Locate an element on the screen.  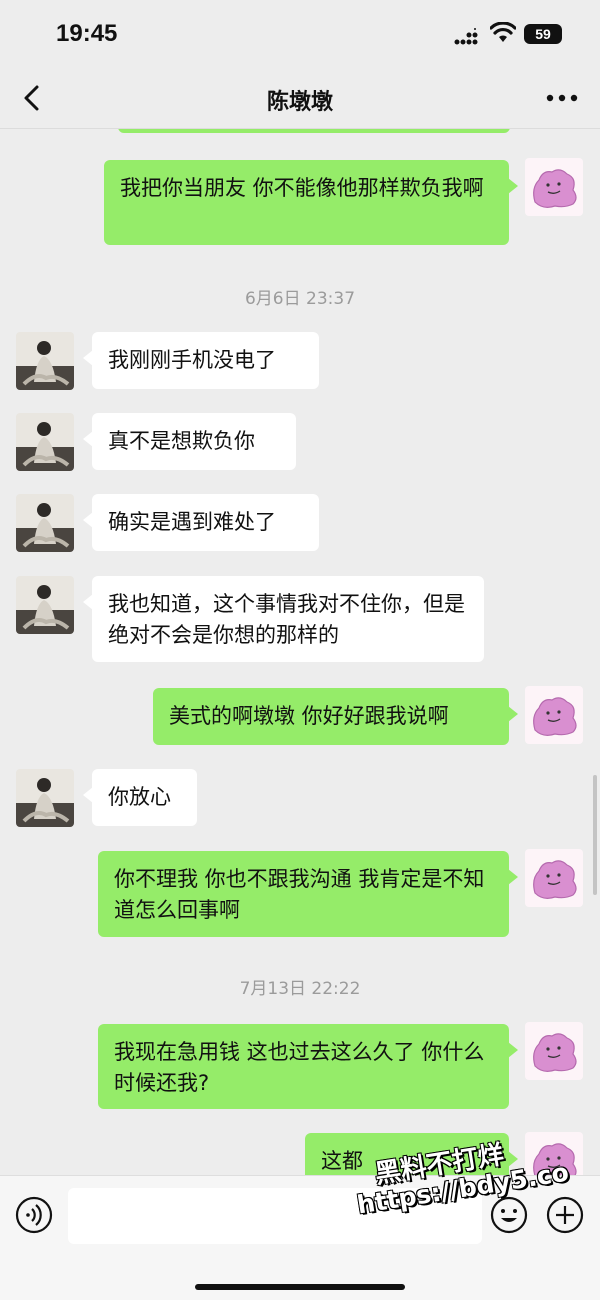
plus-button is located at coordinates (565, 1215).